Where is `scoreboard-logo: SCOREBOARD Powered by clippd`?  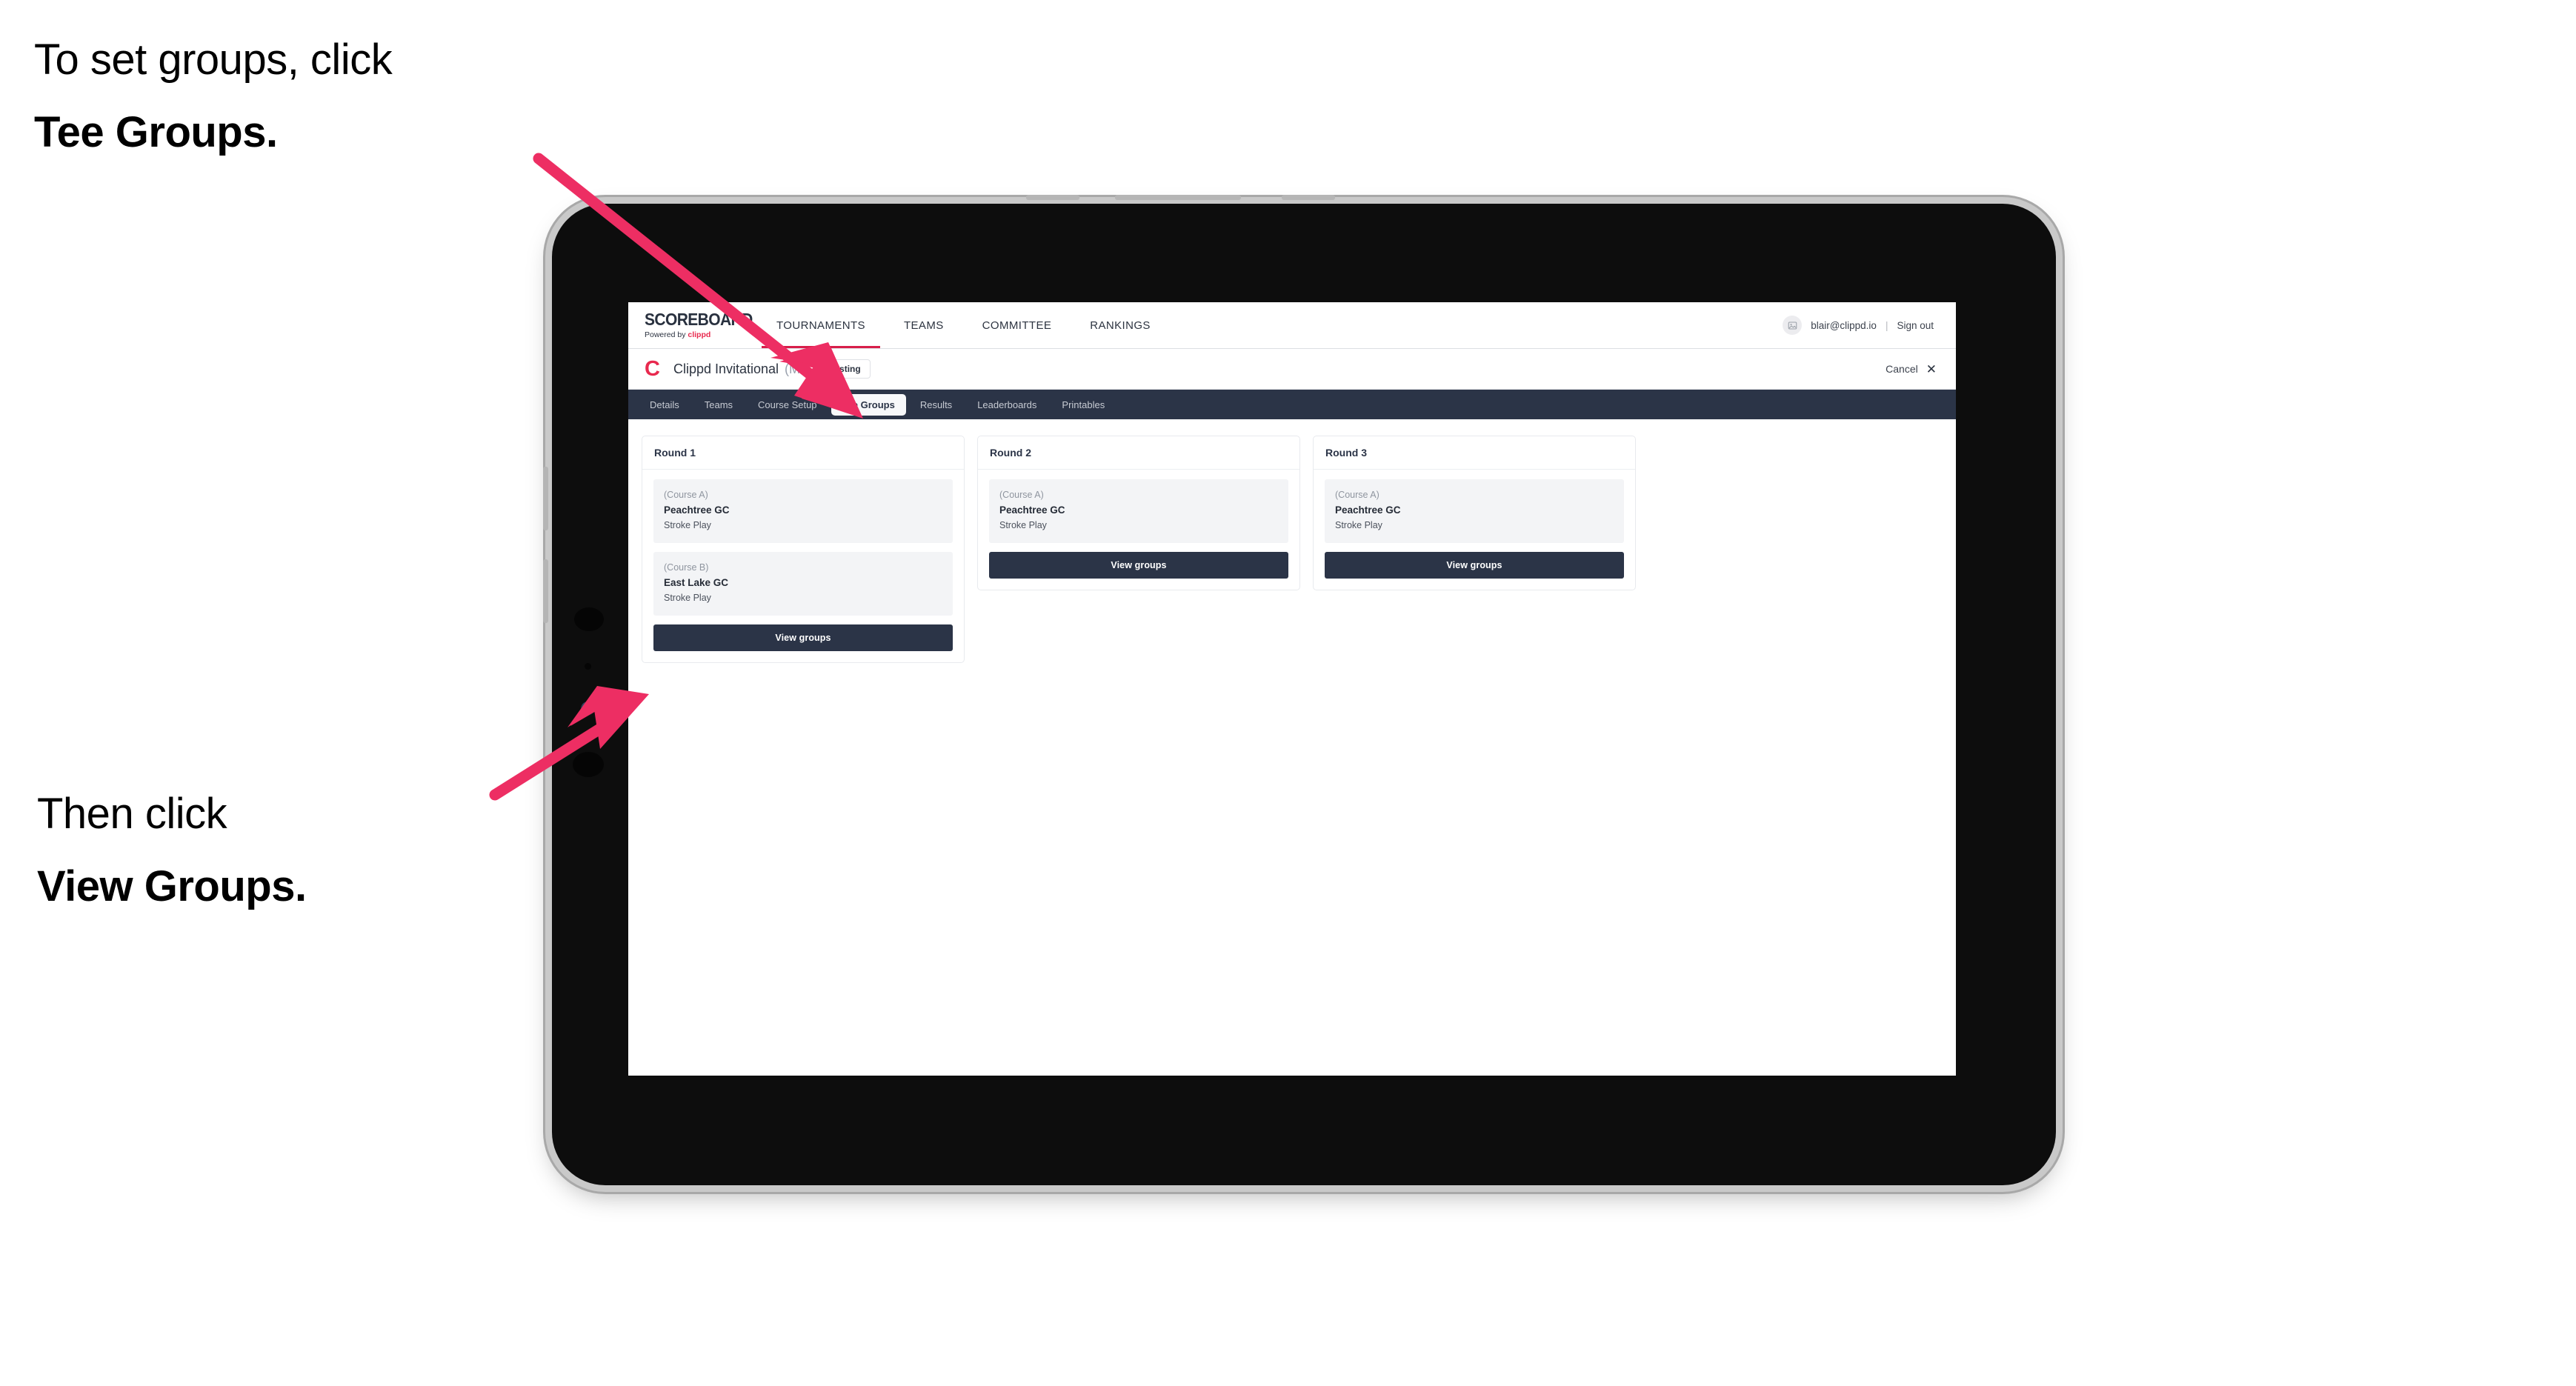 scoreboard-logo: SCOREBOARD Powered by clippd is located at coordinates (699, 324).